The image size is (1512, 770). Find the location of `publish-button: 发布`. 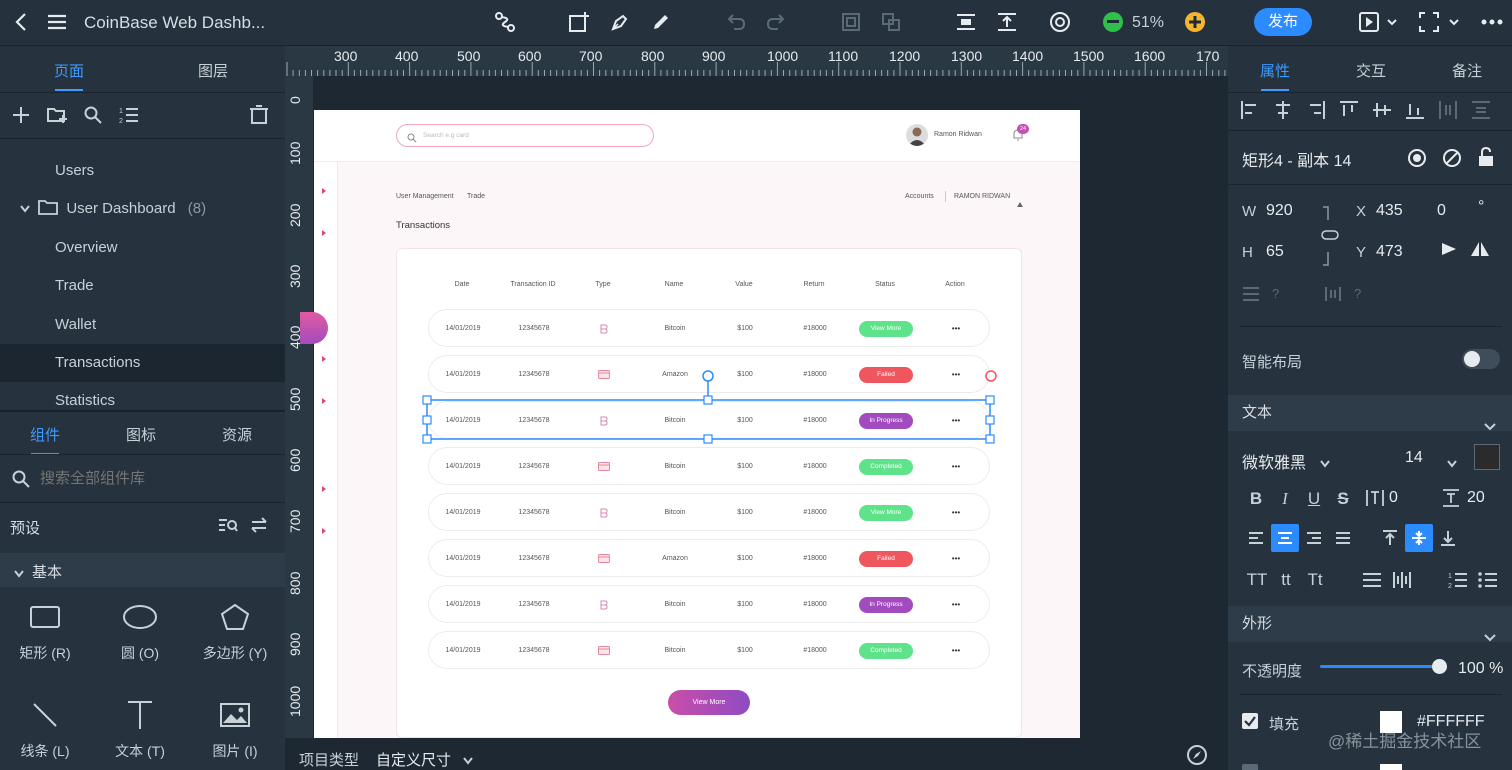

publish-button: 发布 is located at coordinates (1283, 22).